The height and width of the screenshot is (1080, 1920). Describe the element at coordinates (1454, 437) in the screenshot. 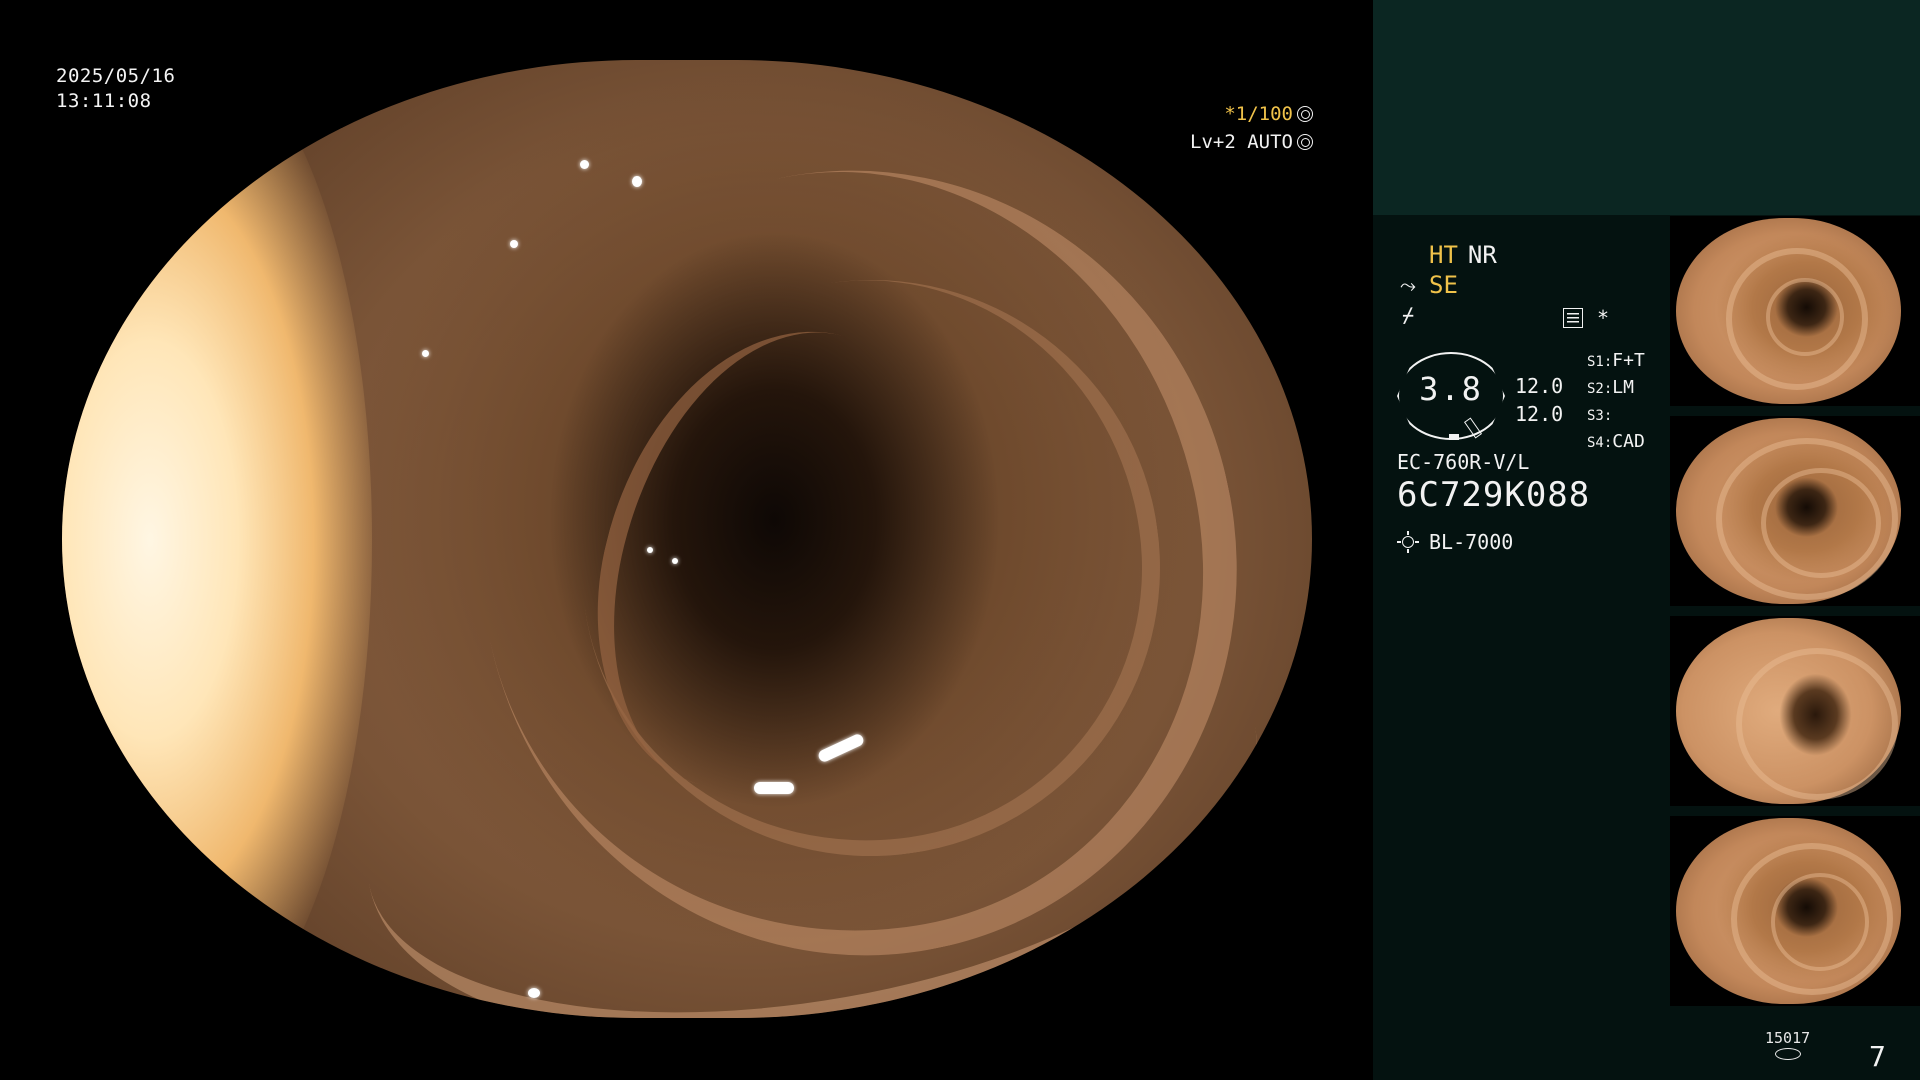

I see `gauge-marker` at that location.